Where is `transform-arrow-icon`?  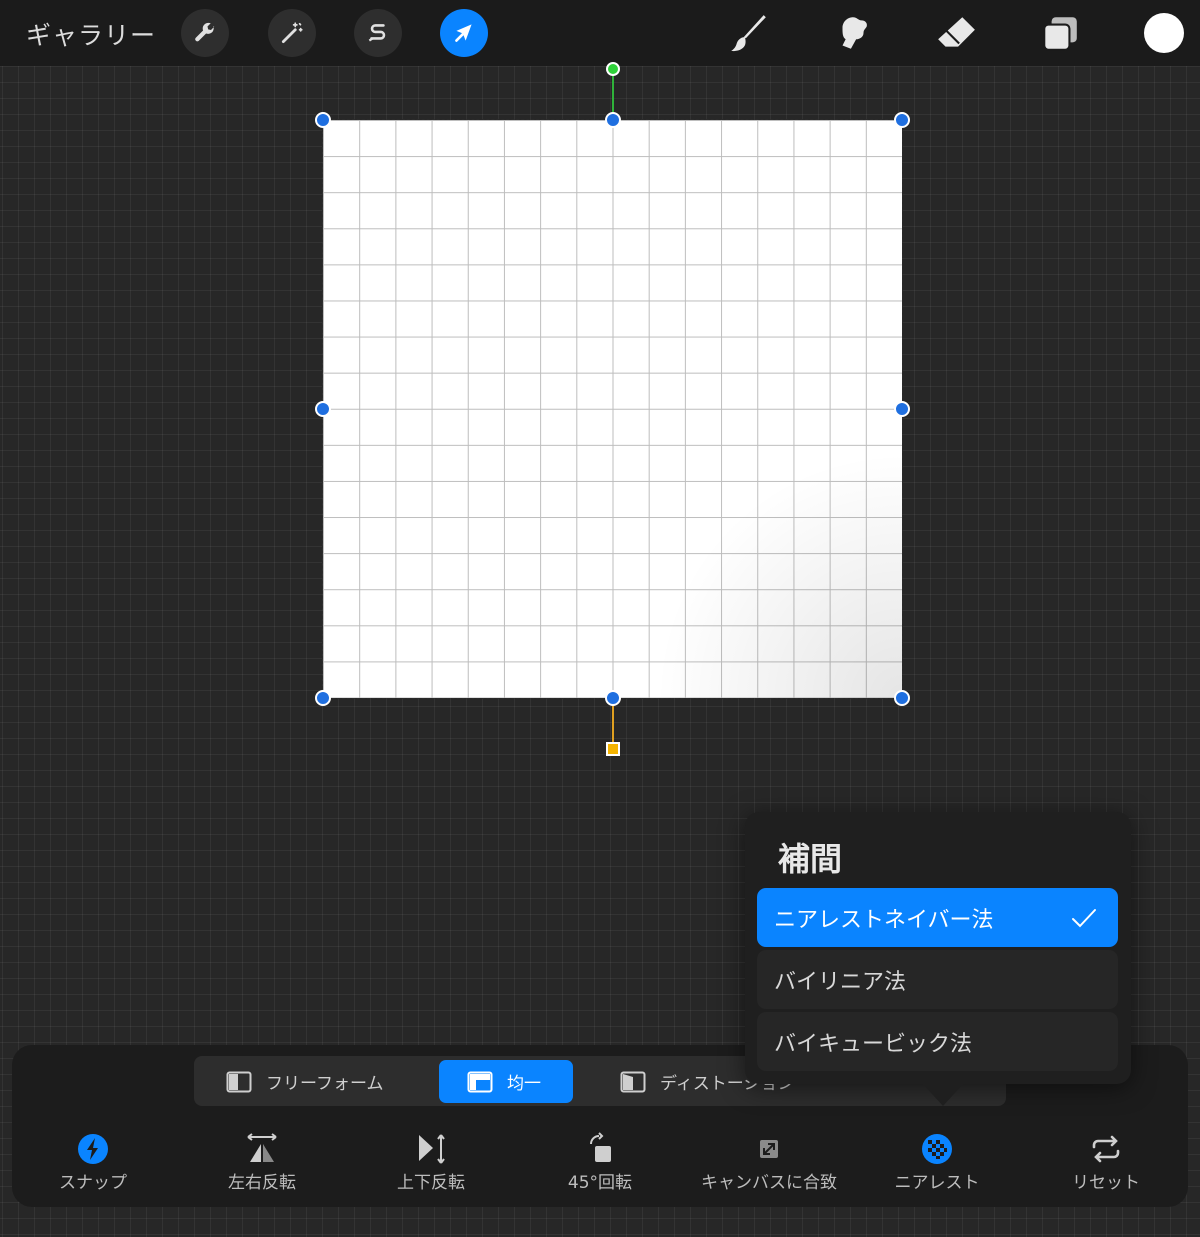 transform-arrow-icon is located at coordinates (464, 33).